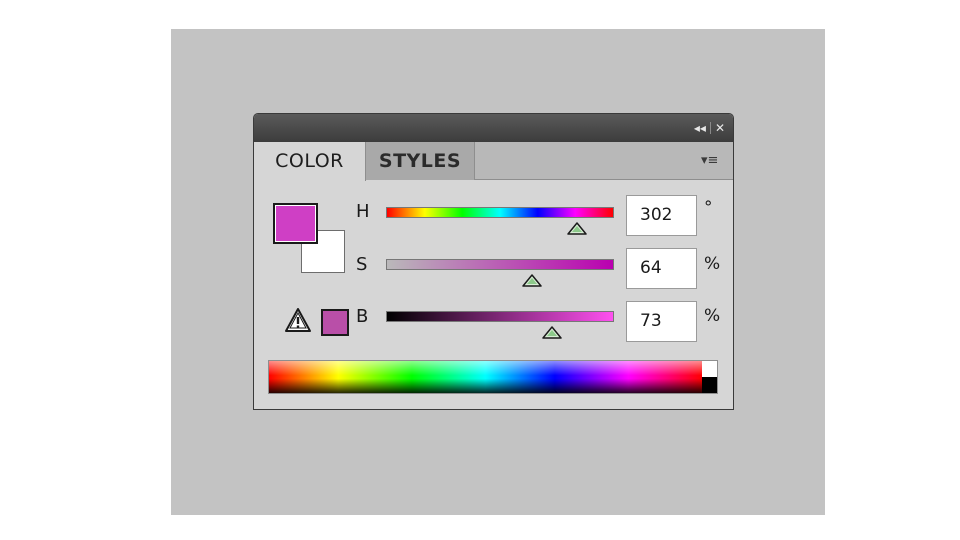 The image size is (960, 540). I want to click on spectrum-white-swatch, so click(709, 369).